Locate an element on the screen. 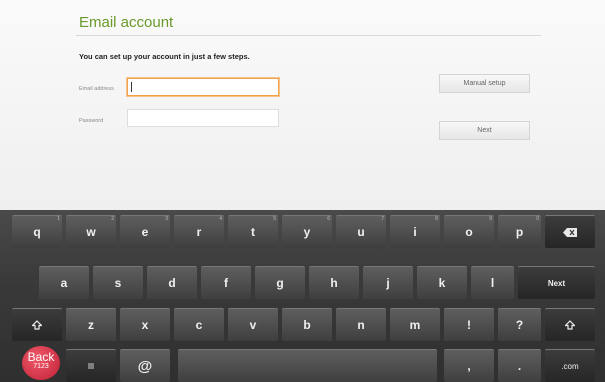  keyboard-settings-icon is located at coordinates (91, 366).